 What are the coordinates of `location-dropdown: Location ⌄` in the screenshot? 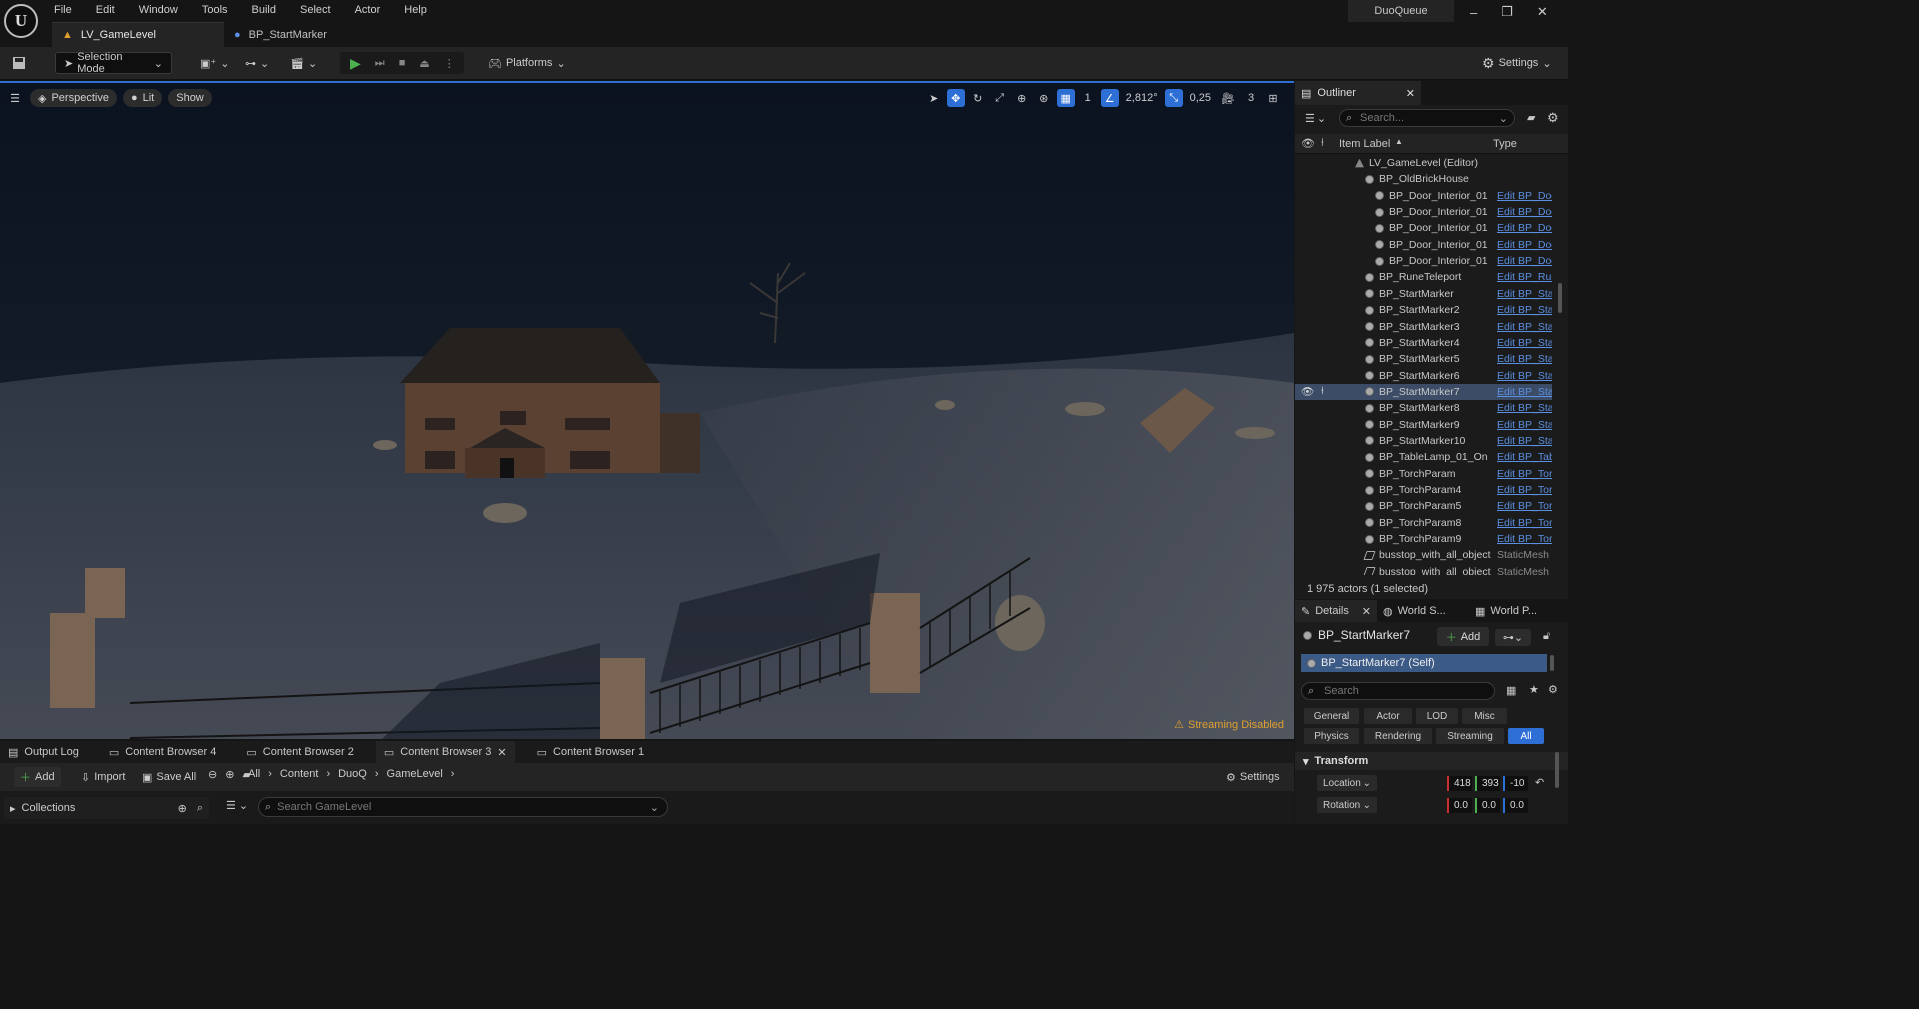 It's located at (1347, 783).